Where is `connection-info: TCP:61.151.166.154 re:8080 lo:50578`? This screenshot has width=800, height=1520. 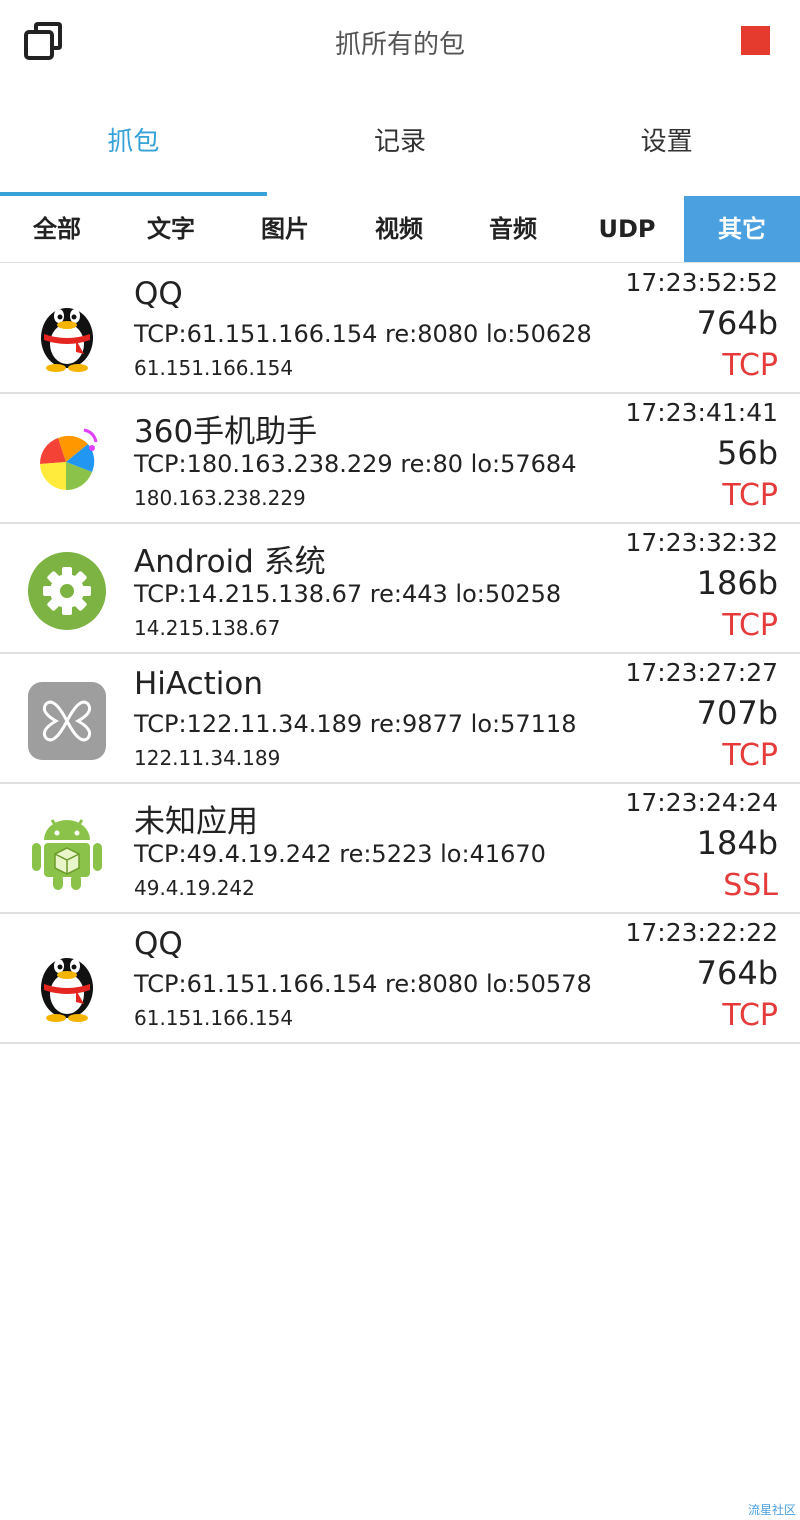
connection-info: TCP:61.151.166.154 re:8080 lo:50578 is located at coordinates (363, 984).